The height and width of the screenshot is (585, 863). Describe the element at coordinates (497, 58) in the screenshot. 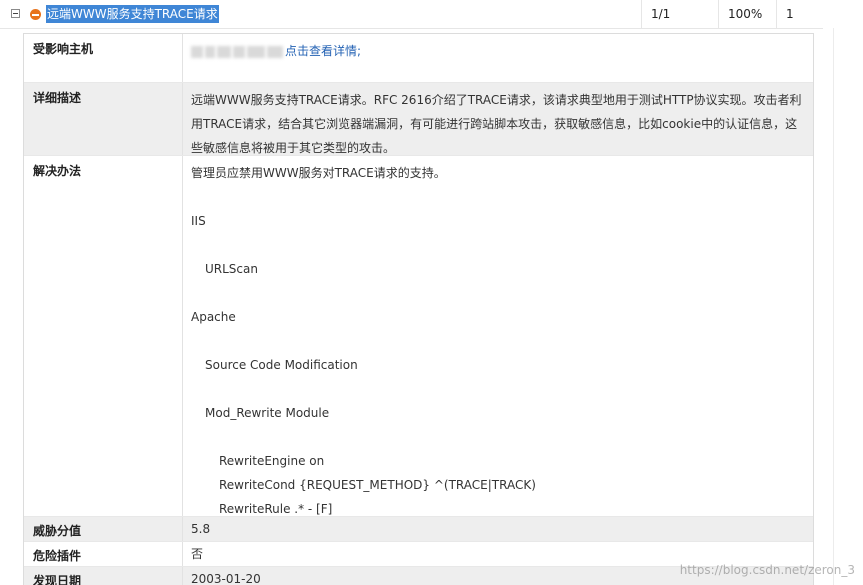

I see `host-value: 点击查看详情;` at that location.